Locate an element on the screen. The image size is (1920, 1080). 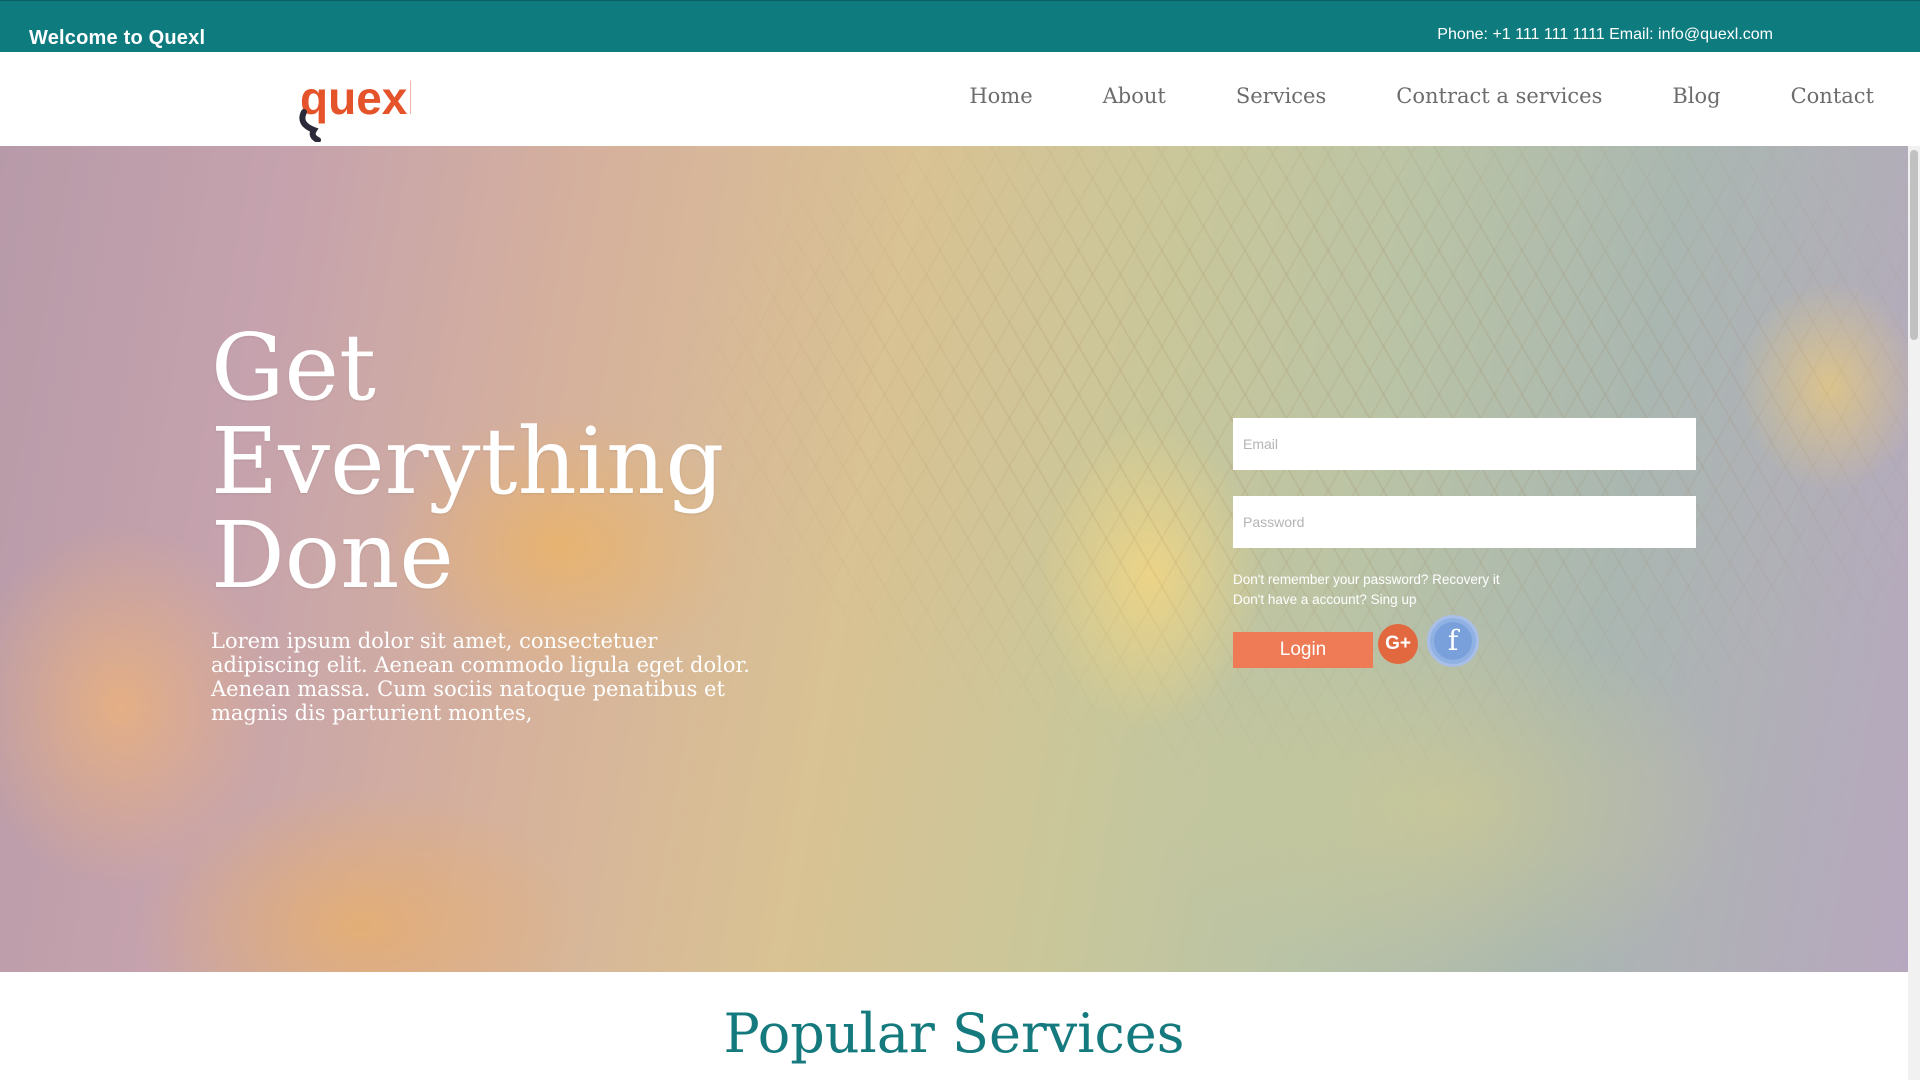
nav-contact: Contact is located at coordinates (1832, 96).